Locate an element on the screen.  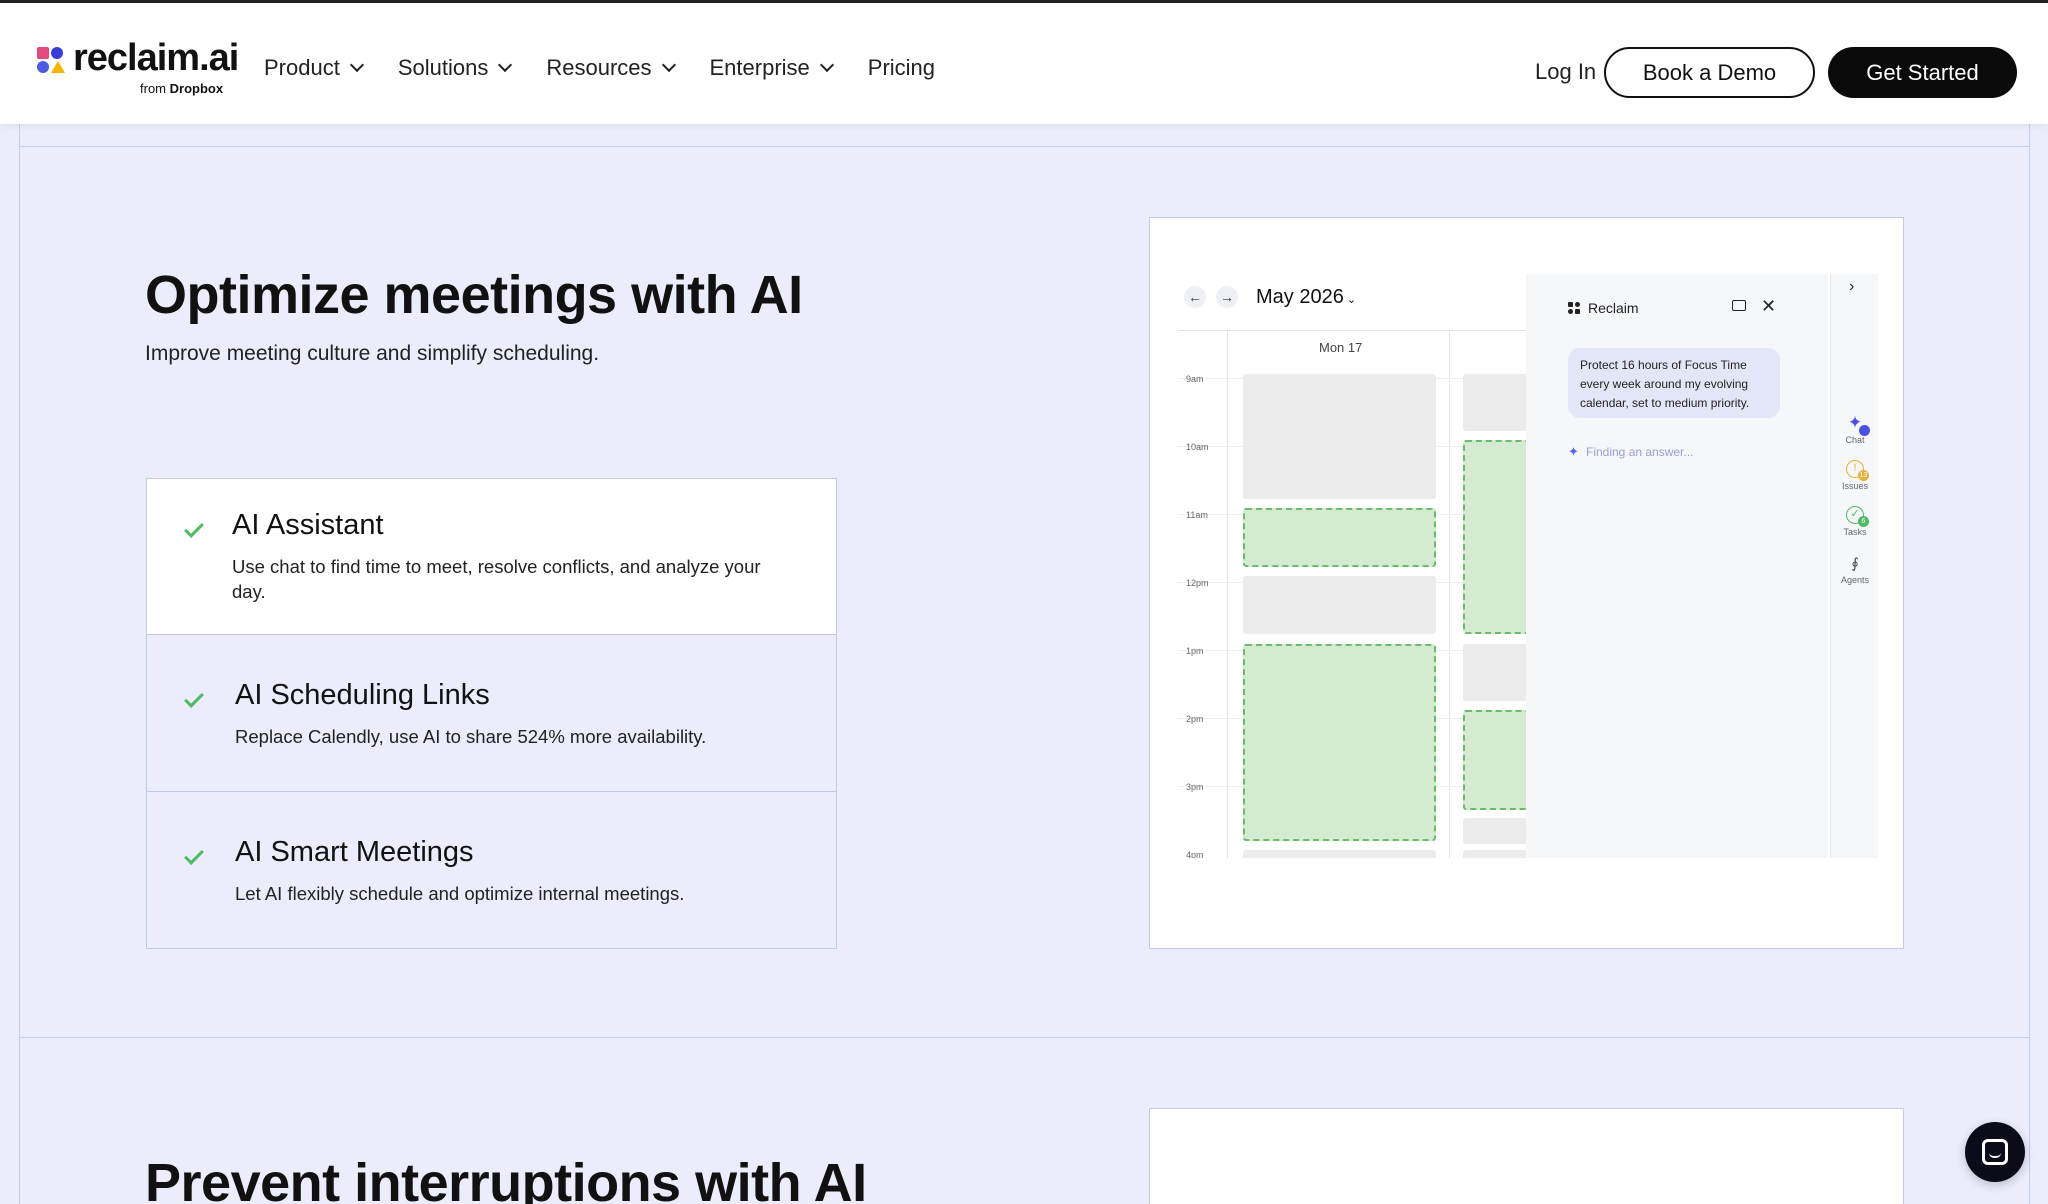
nav-product-label: Product is located at coordinates (302, 67).